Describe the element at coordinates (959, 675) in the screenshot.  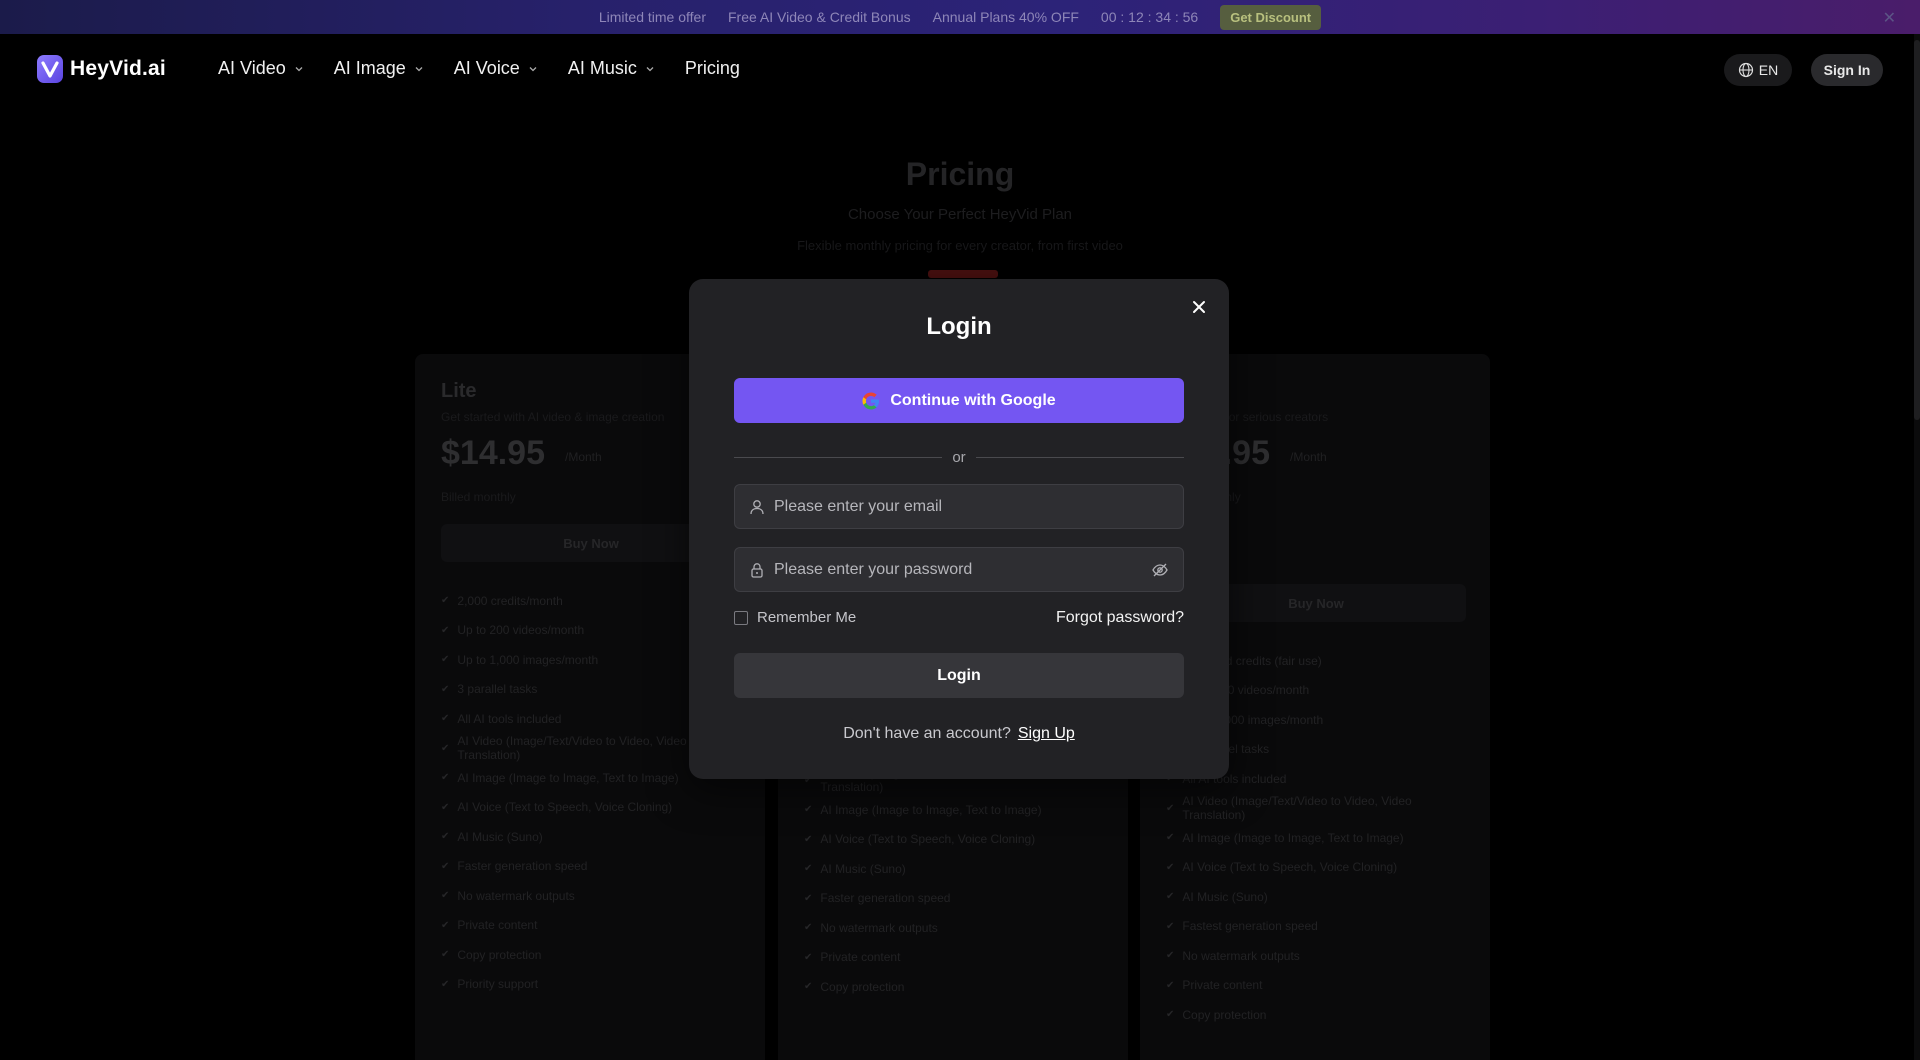
I see `login-button: Login` at that location.